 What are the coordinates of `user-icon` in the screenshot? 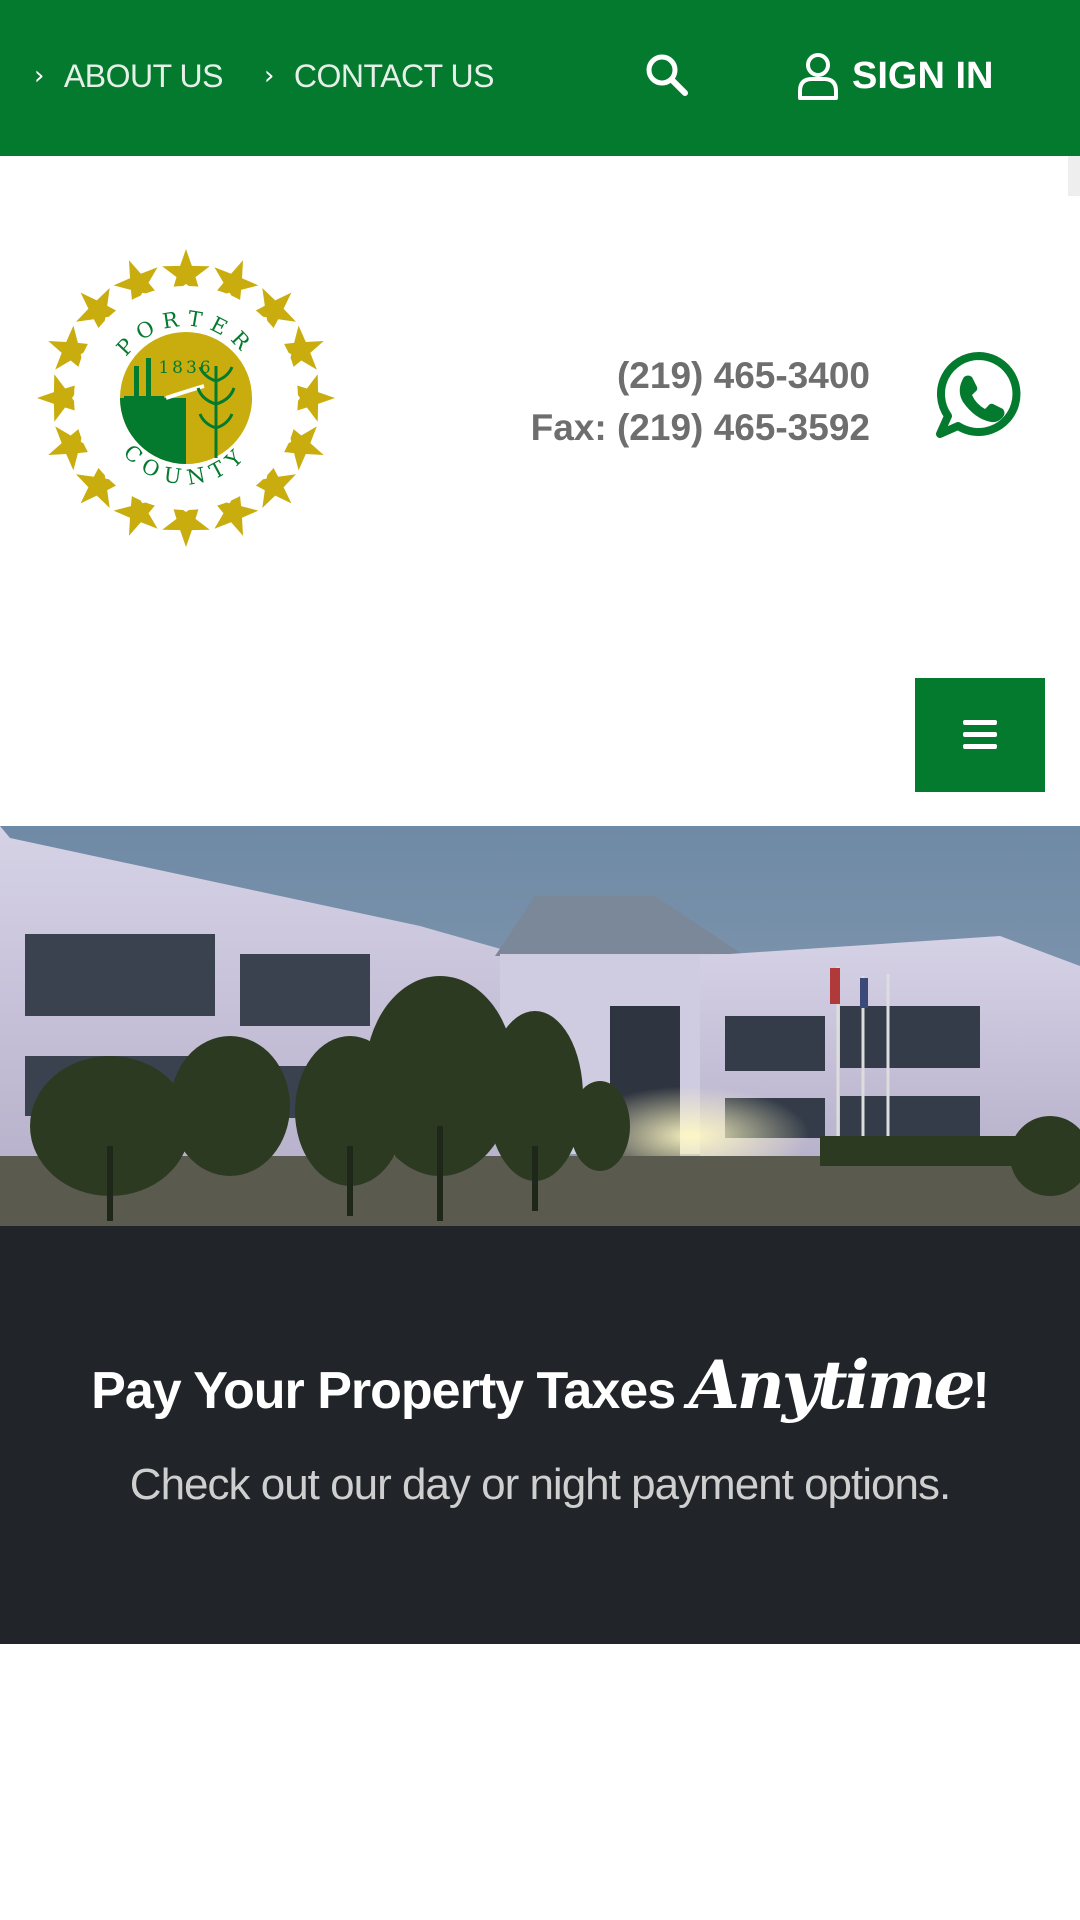 It's located at (818, 76).